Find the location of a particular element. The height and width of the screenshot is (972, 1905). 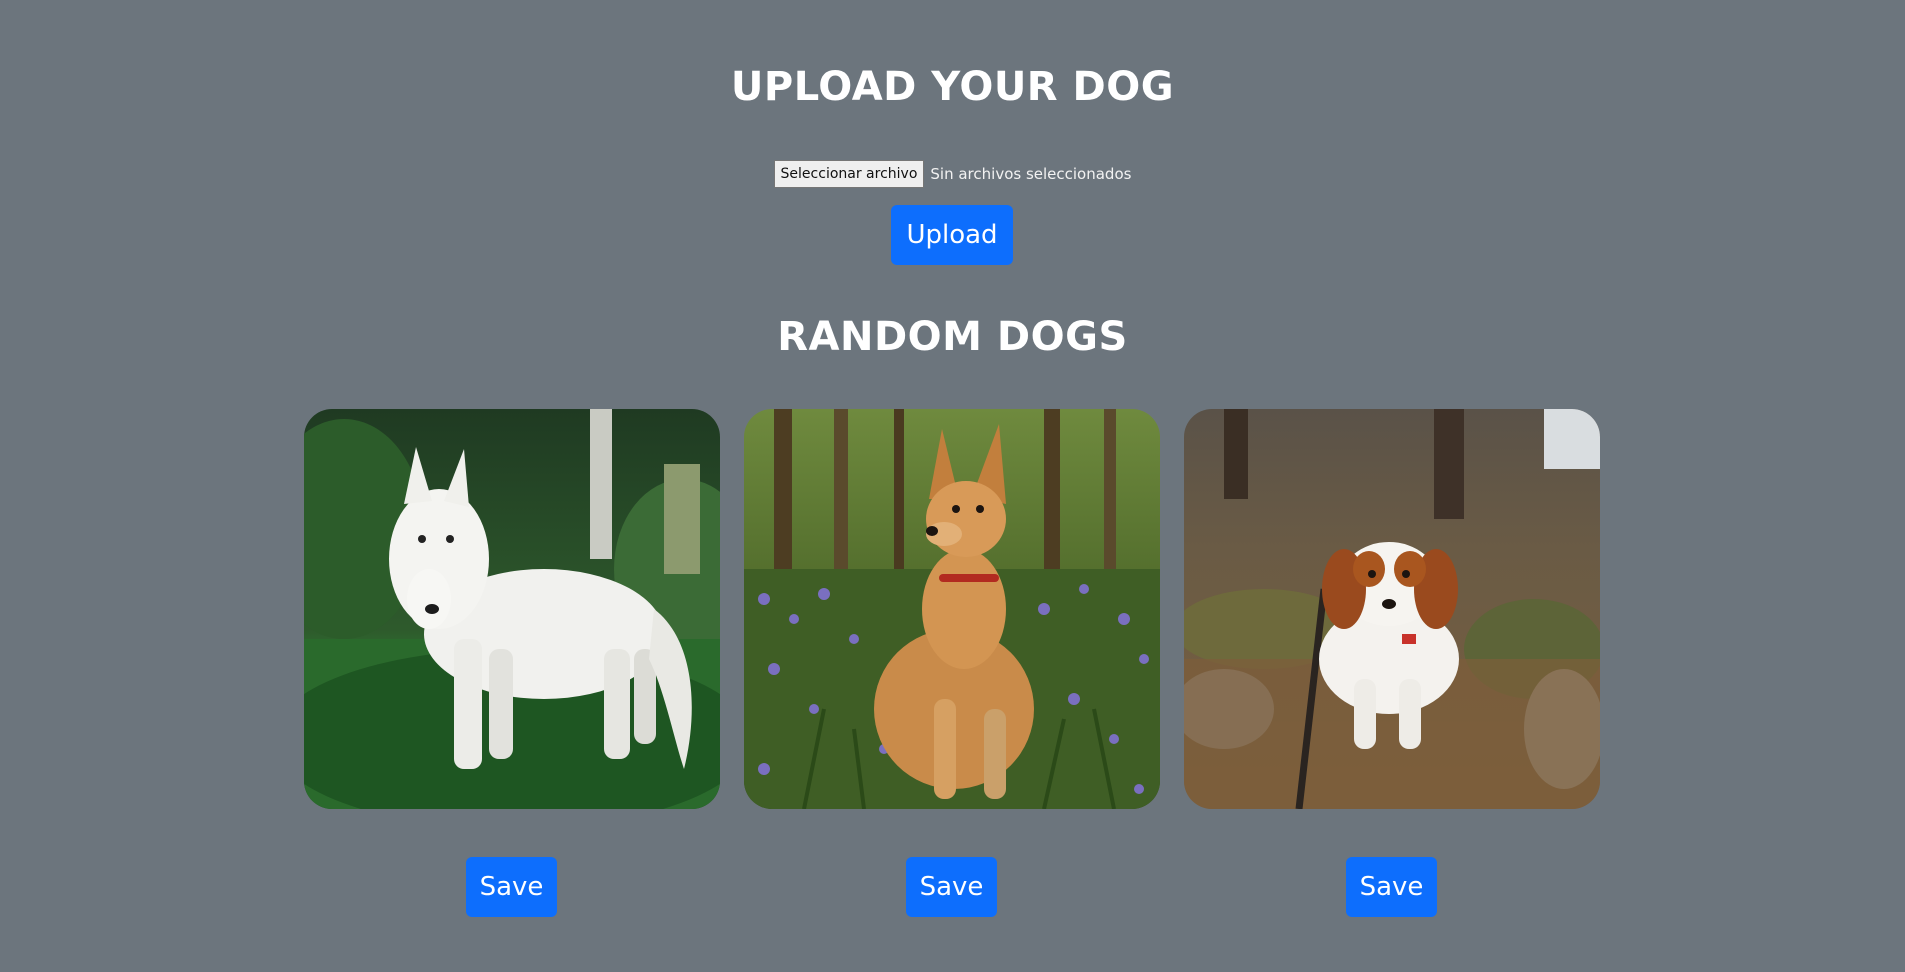

spaniel-on-forest-floor-photo is located at coordinates (1392, 609).